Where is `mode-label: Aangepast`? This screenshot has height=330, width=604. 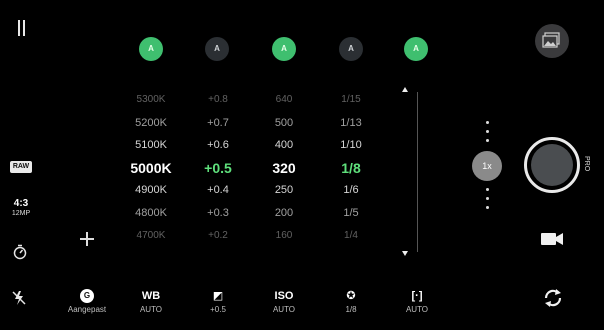 mode-label: Aangepast is located at coordinates (87, 309).